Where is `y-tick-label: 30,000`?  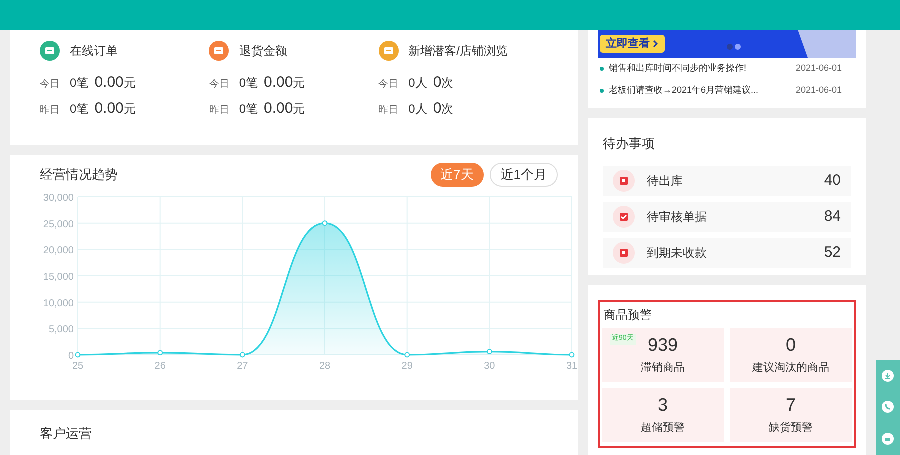
y-tick-label: 30,000 is located at coordinates (58, 198).